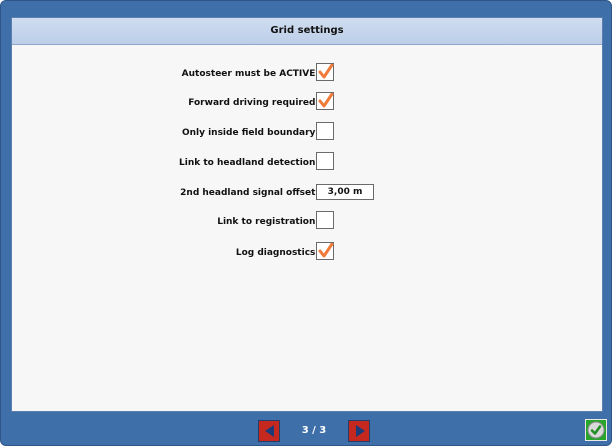 Image resolution: width=612 pixels, height=446 pixels. I want to click on page-indicator: 3 / 3, so click(314, 430).